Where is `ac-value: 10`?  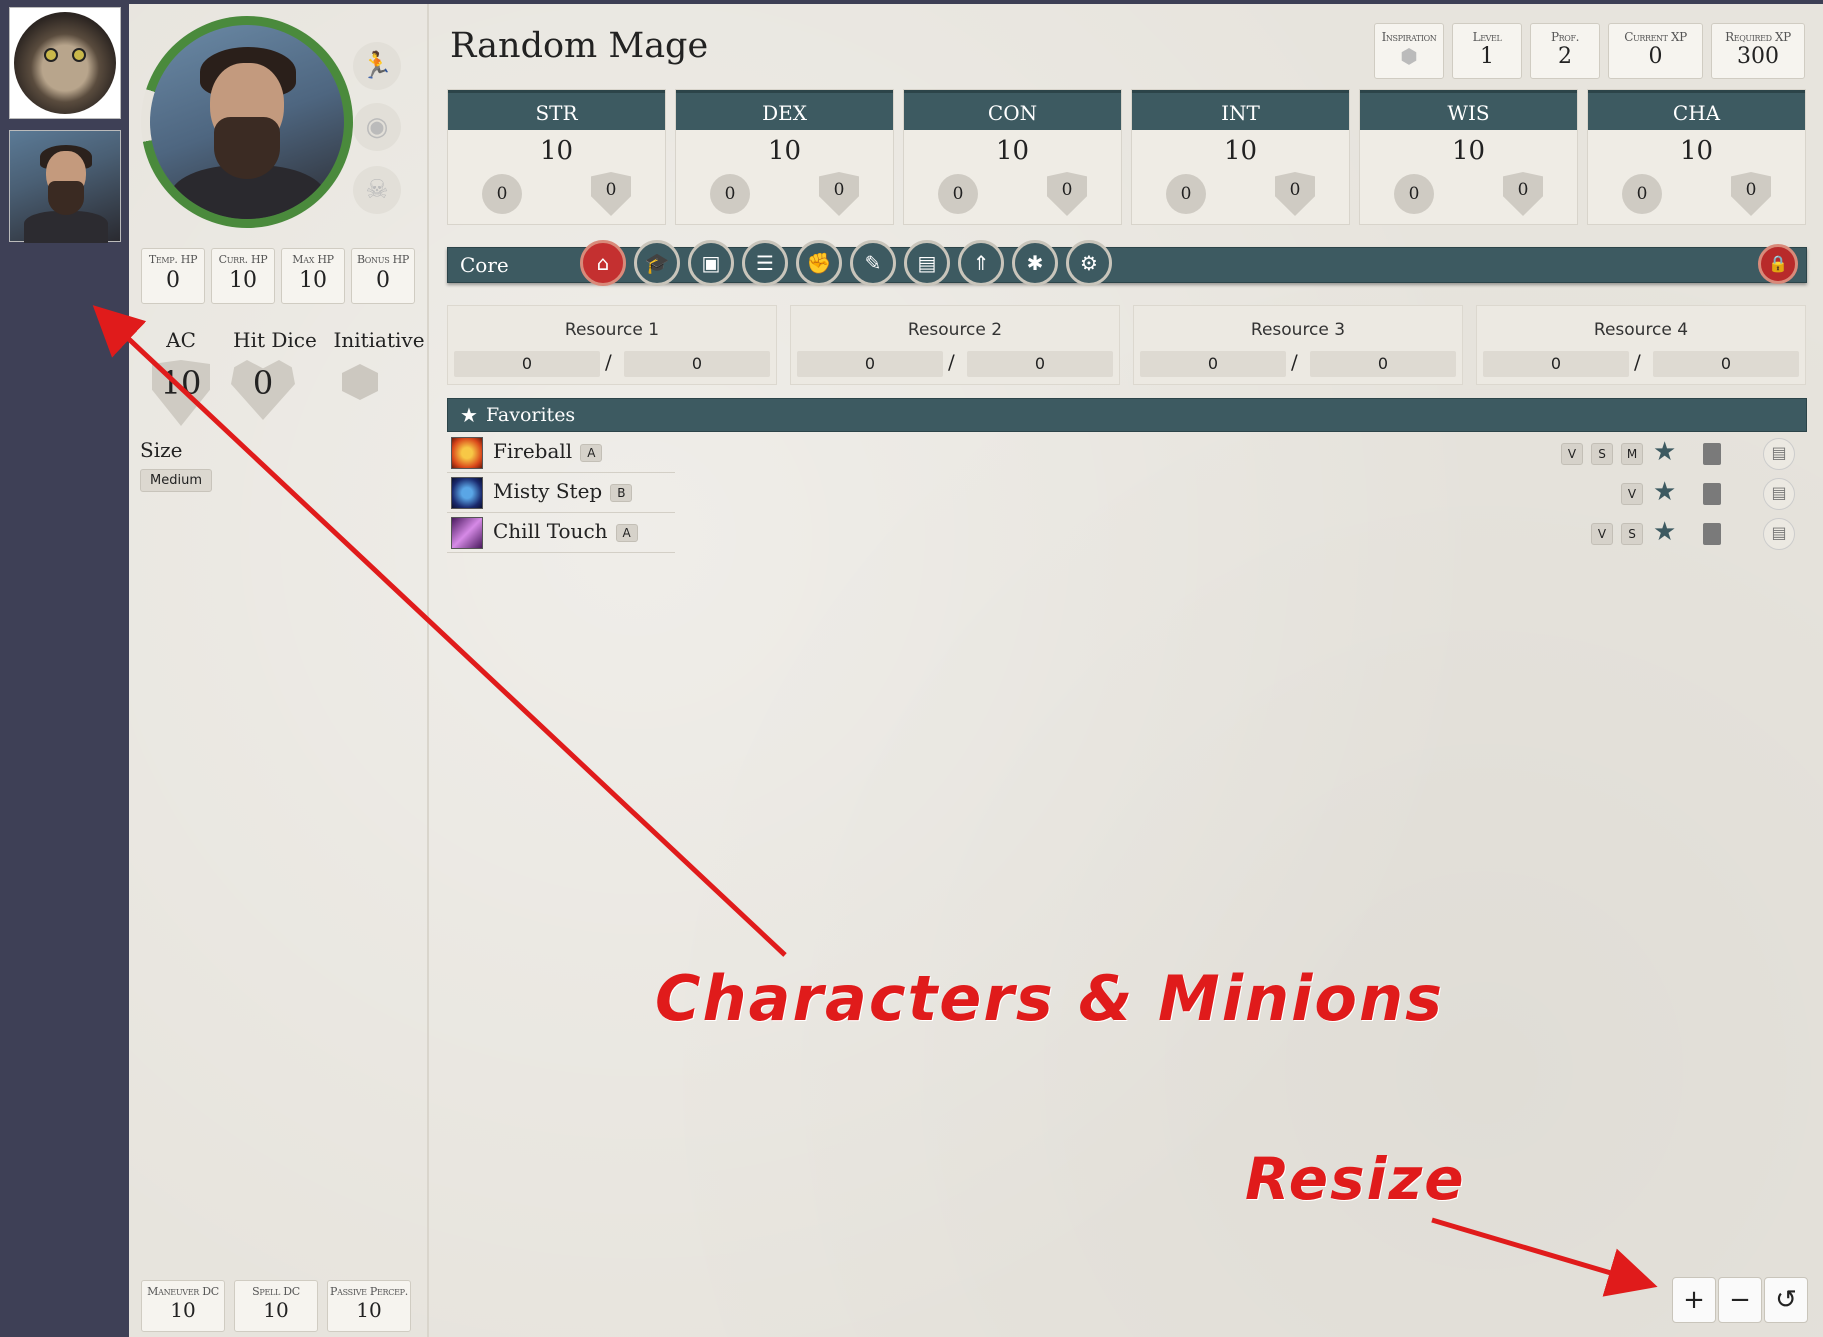
ac-value: 10 is located at coordinates (181, 383).